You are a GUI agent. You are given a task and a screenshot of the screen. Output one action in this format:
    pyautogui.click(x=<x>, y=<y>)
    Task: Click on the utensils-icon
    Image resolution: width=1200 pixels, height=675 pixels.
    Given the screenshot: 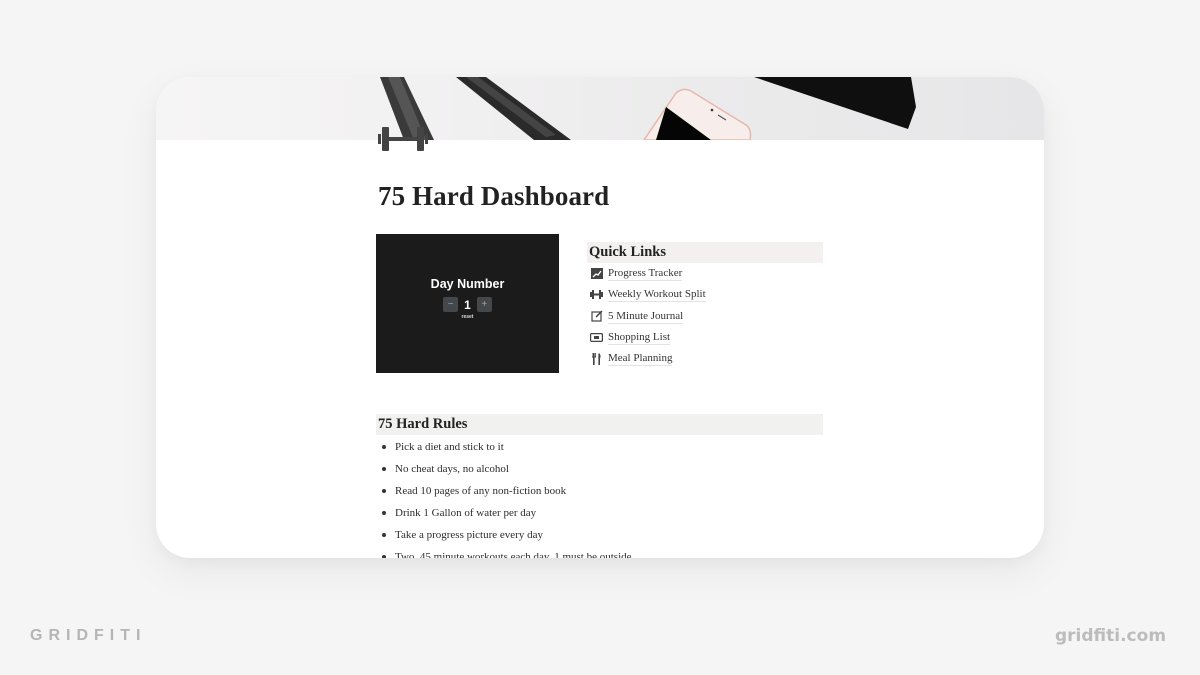 What is the action you would take?
    pyautogui.click(x=596, y=358)
    